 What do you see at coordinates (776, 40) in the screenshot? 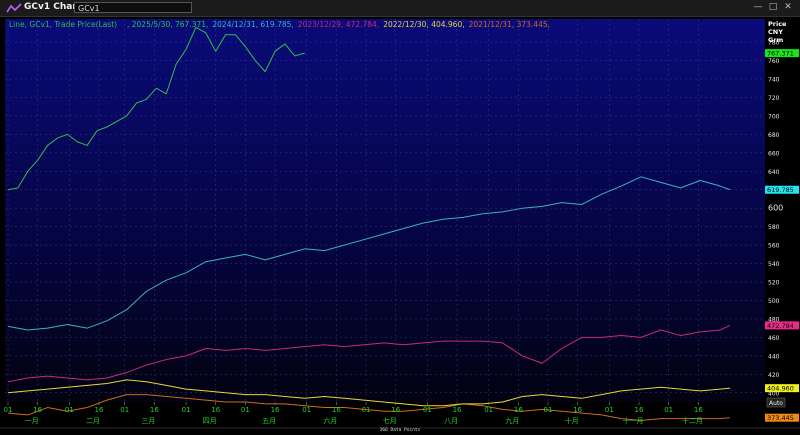
I see `y-axis-header-unit: Grm` at bounding box center [776, 40].